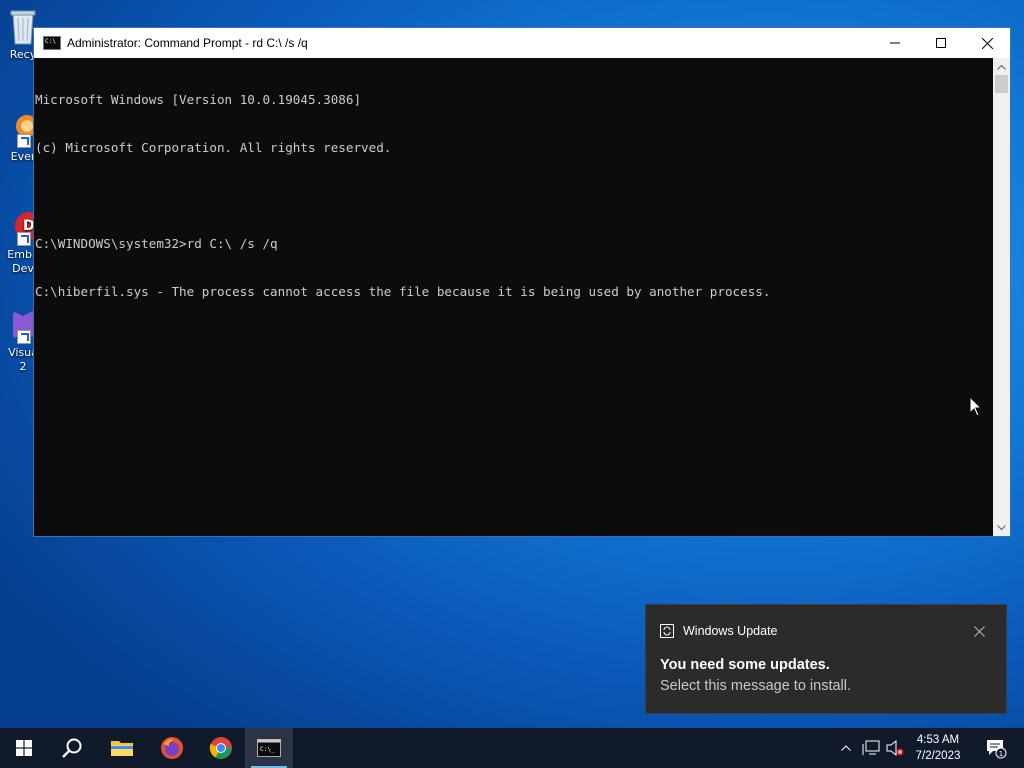  What do you see at coordinates (156, 243) in the screenshot?
I see `console-line: C:\WINDOWS\system32>rd C:\ /s /q` at bounding box center [156, 243].